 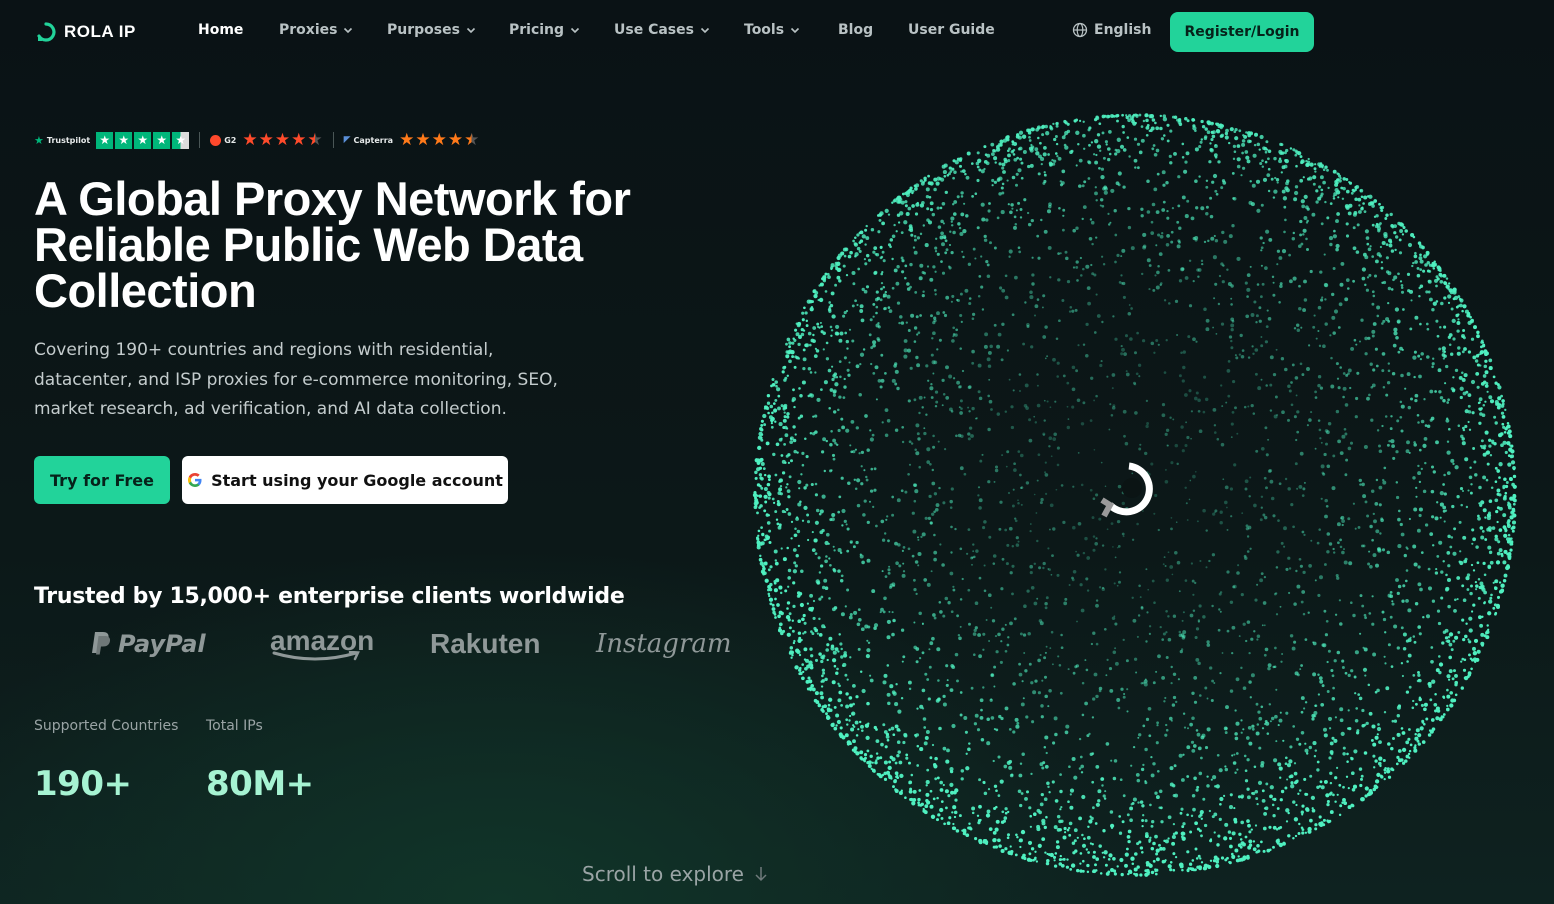 What do you see at coordinates (431, 30) in the screenshot?
I see `nav-purposes: Purposes` at bounding box center [431, 30].